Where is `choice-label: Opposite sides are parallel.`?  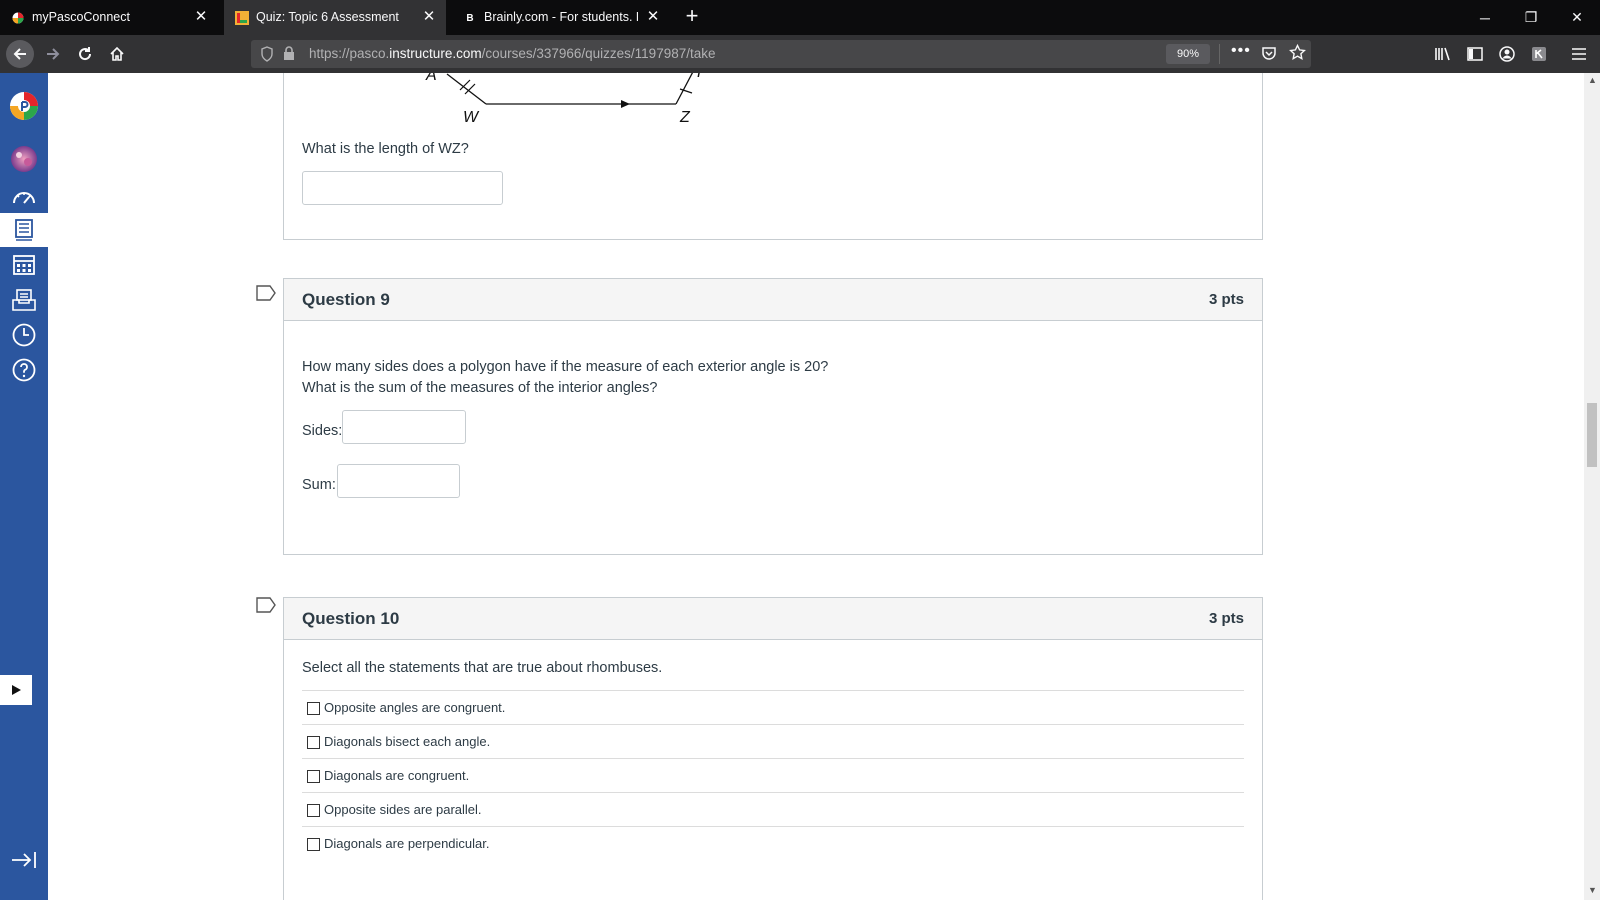 choice-label: Opposite sides are parallel. is located at coordinates (403, 809).